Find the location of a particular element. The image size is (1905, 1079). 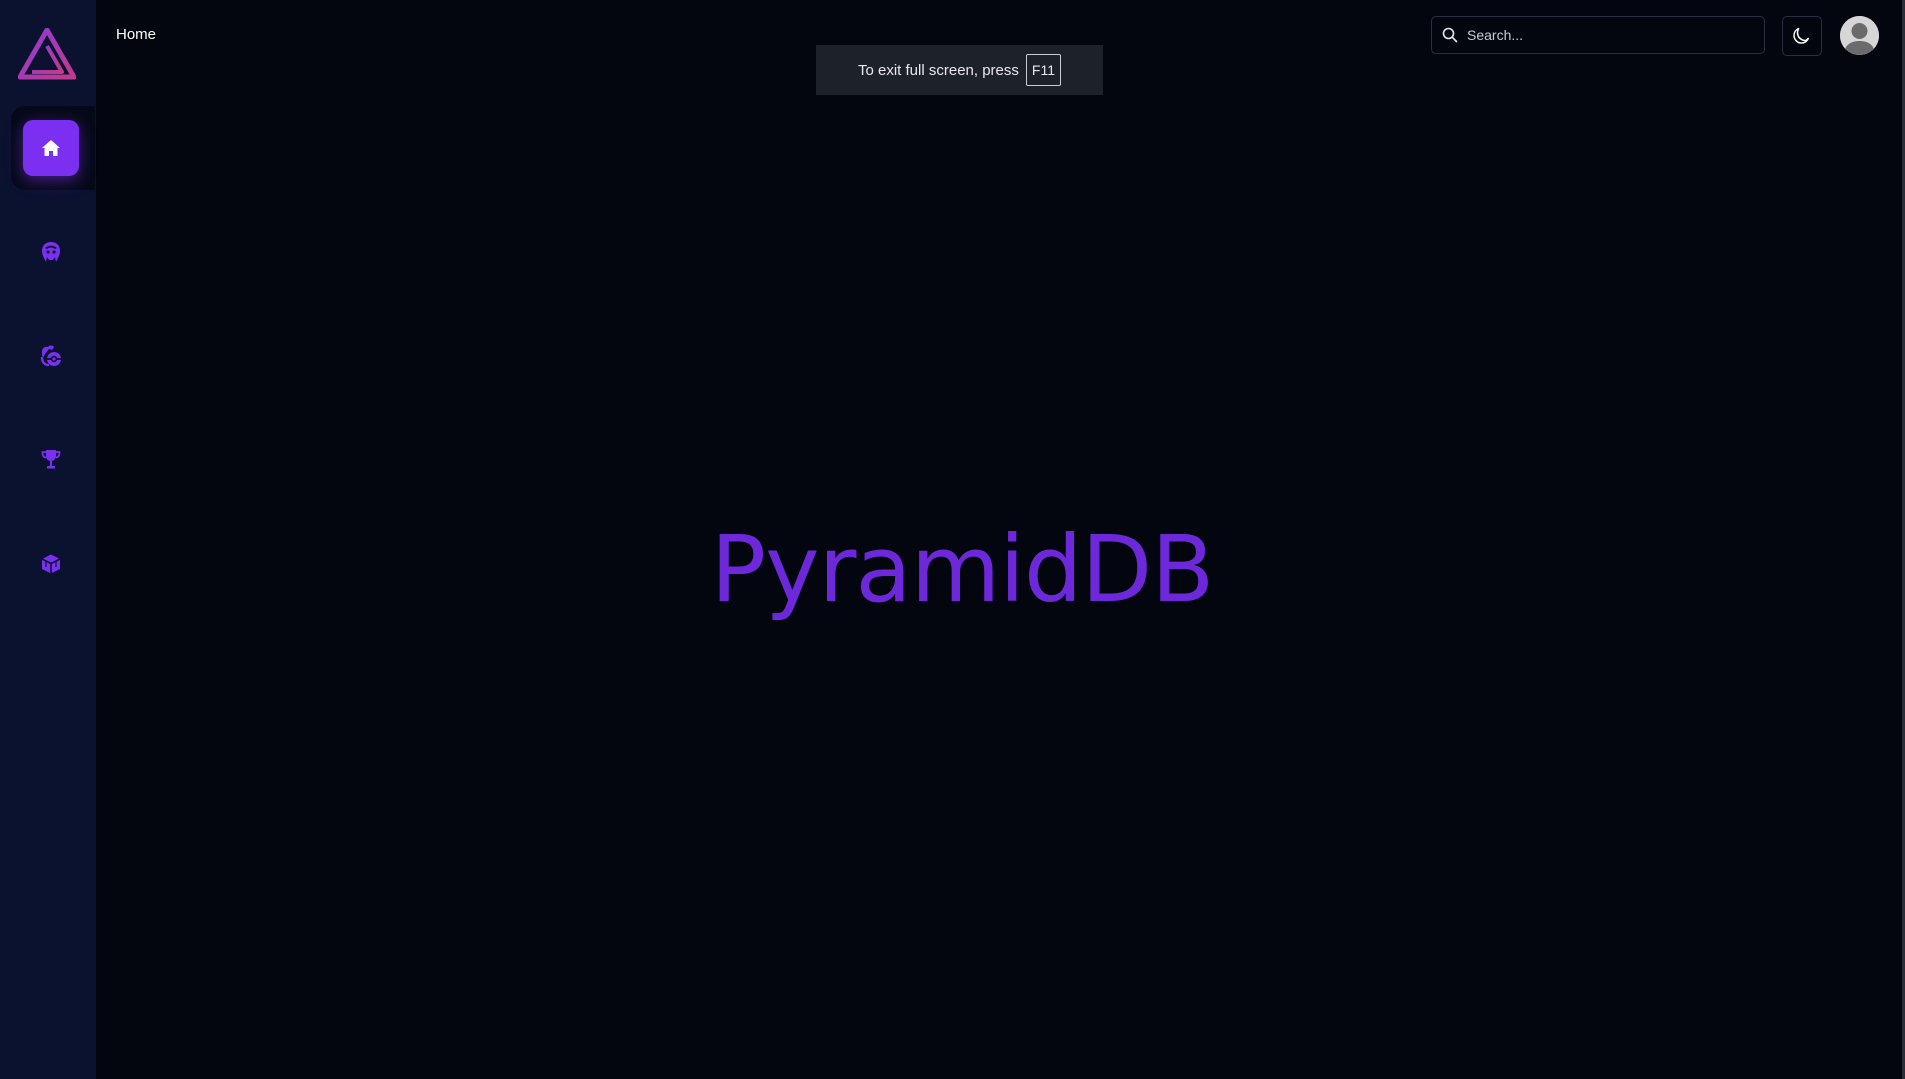

sidebar-item-items is located at coordinates (51, 564).